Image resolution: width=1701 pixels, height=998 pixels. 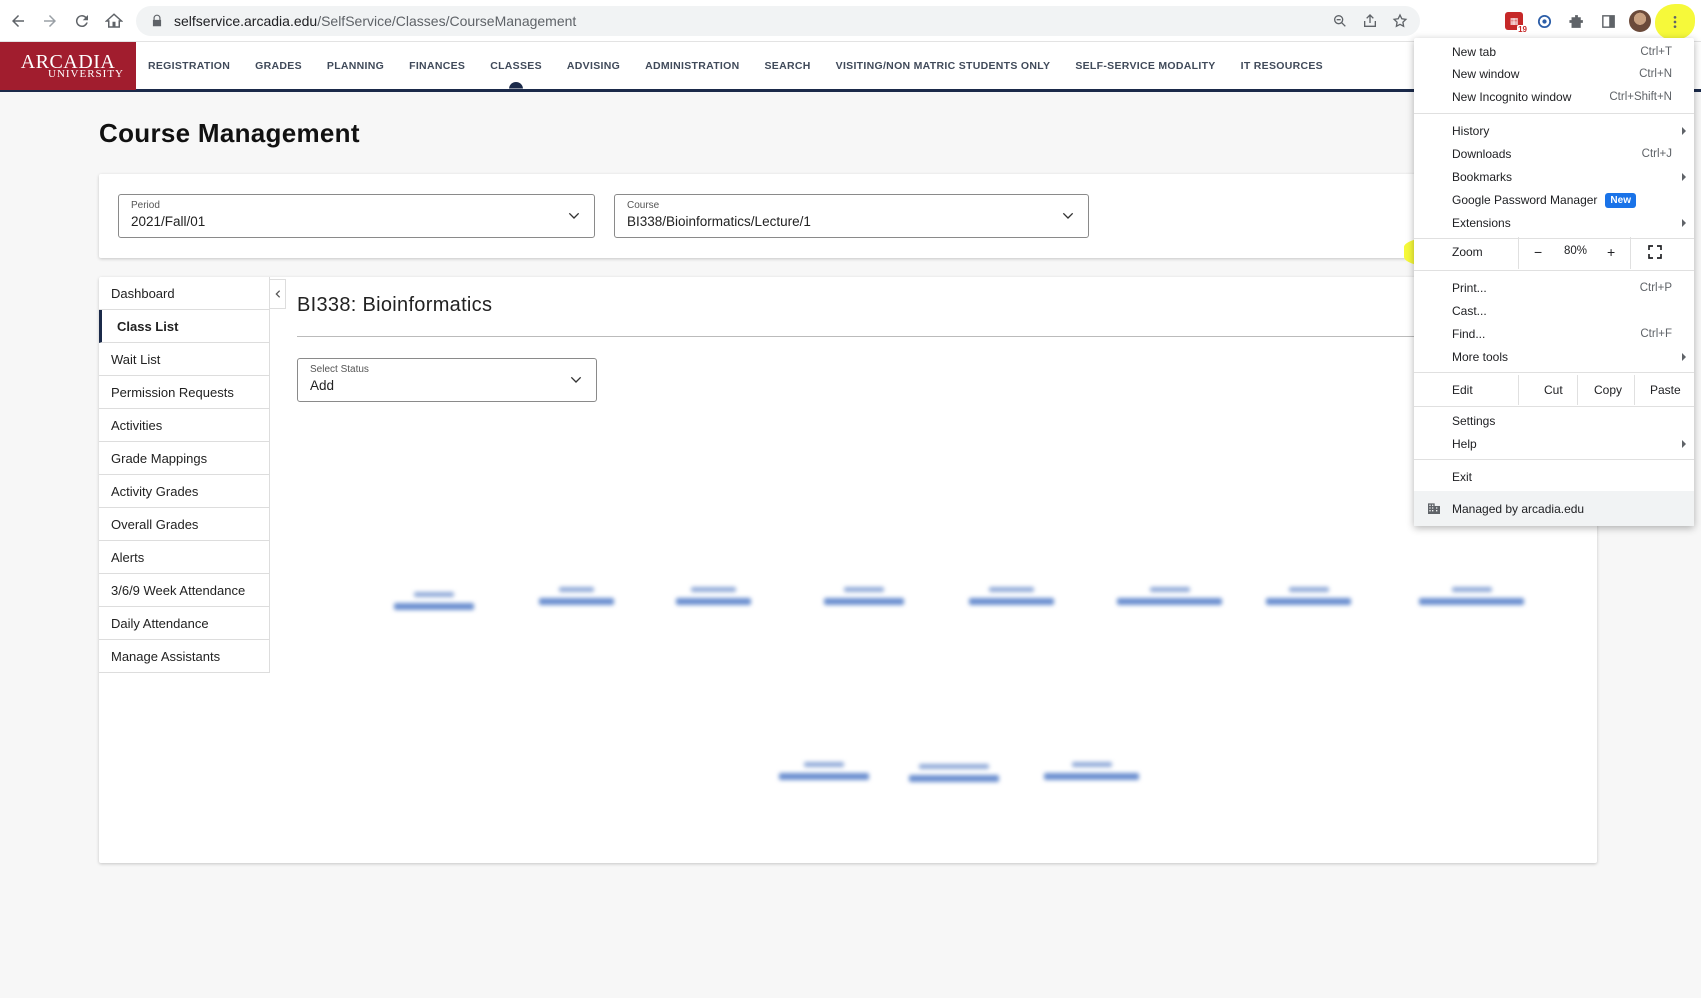 I want to click on shortcut: Ctrl+N, so click(x=1655, y=74).